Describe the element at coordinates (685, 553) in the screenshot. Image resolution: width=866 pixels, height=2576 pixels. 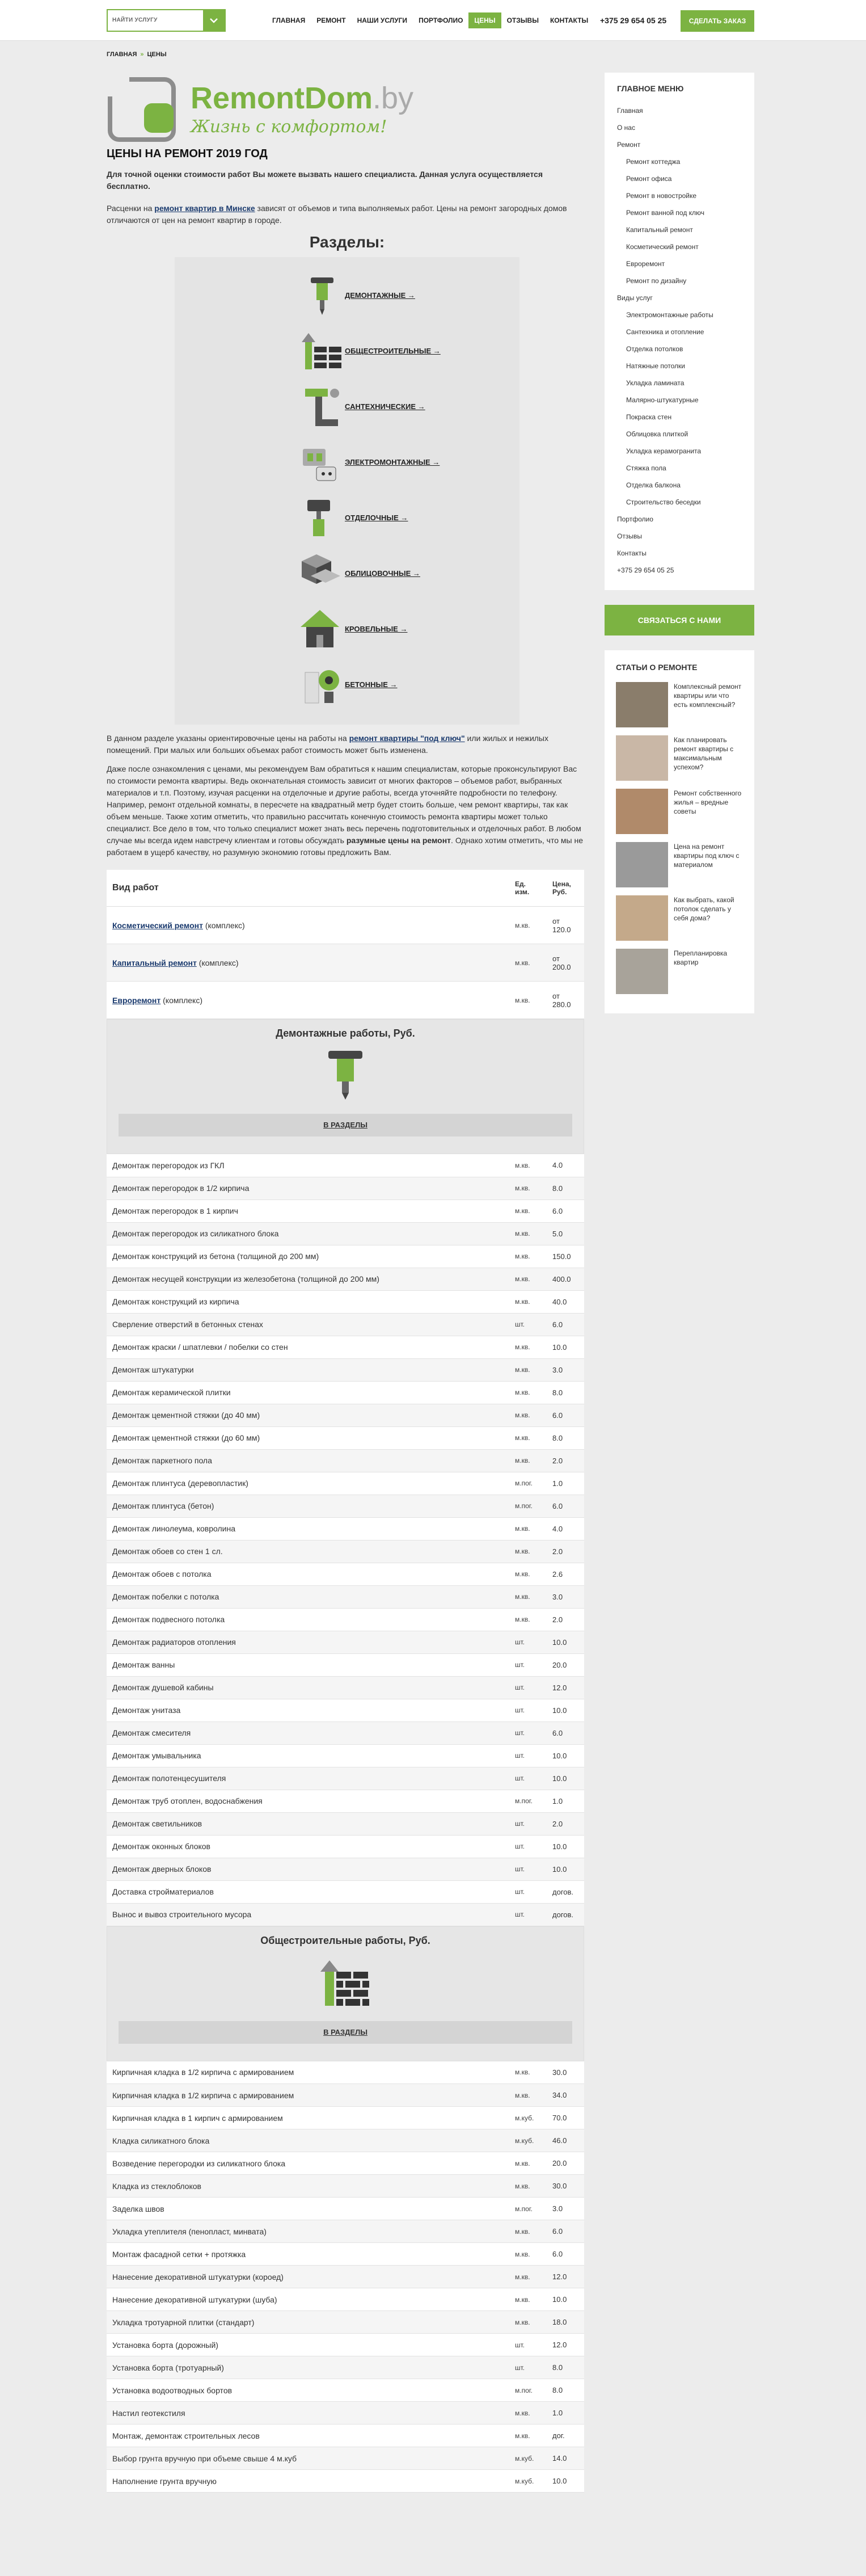
I see `sidebar-menu-item: Контакты` at that location.